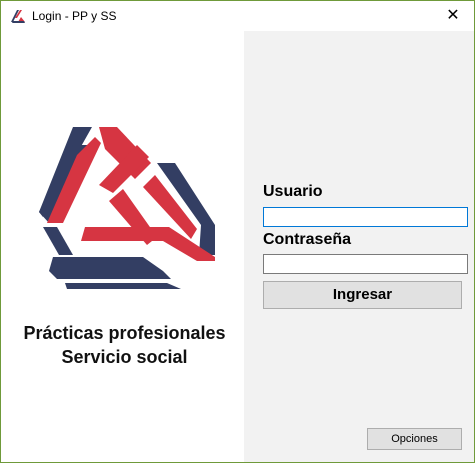 Image resolution: width=475 pixels, height=463 pixels. What do you see at coordinates (307, 239) in the screenshot?
I see `password-label: Contraseña` at bounding box center [307, 239].